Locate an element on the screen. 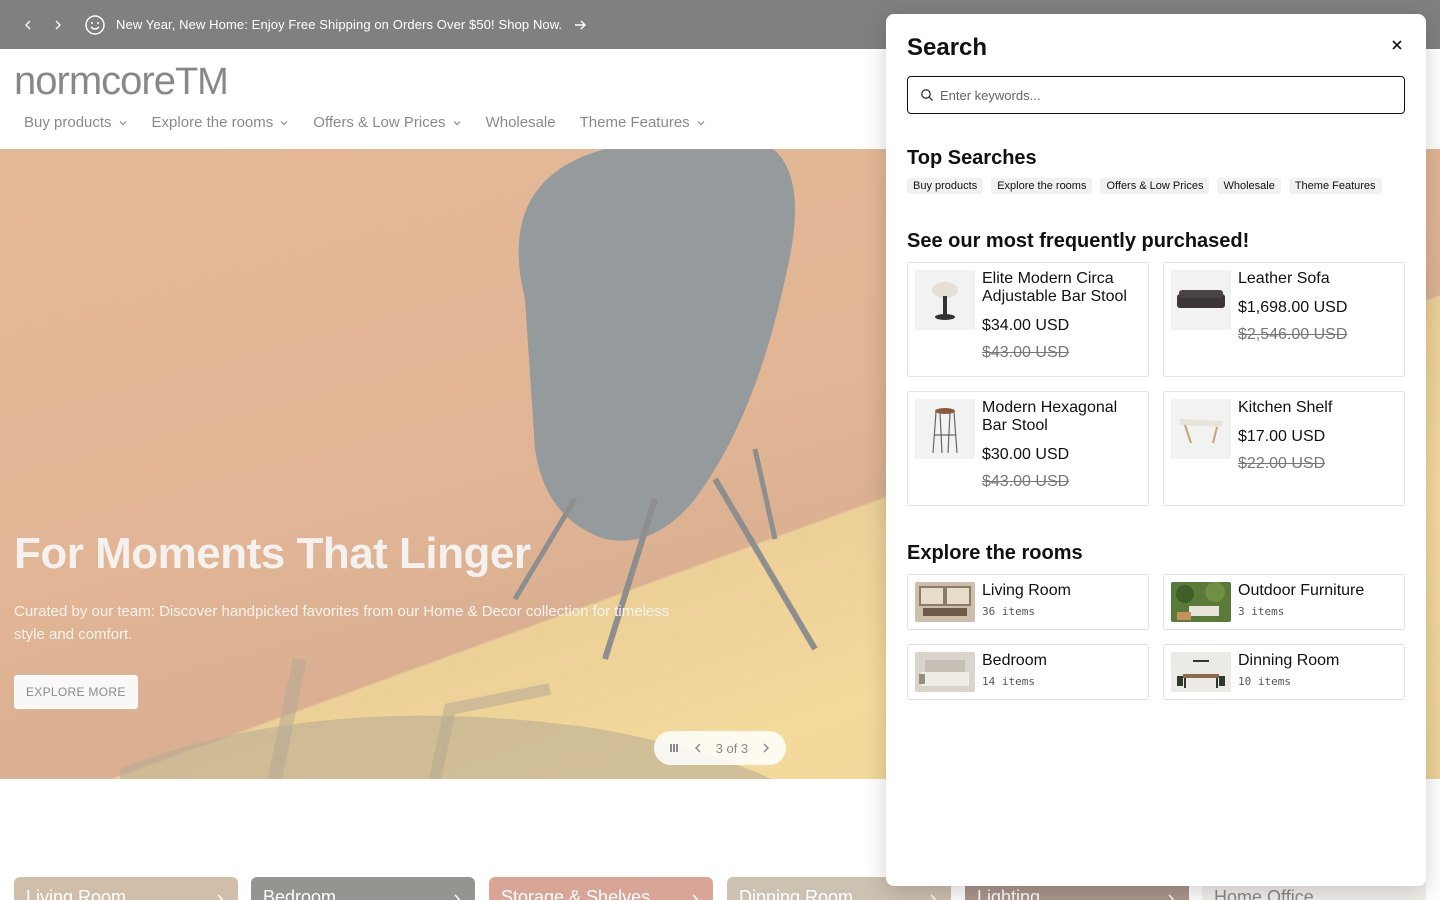  product-name: Modern Hexagonal Bar Stool is located at coordinates (1050, 416).